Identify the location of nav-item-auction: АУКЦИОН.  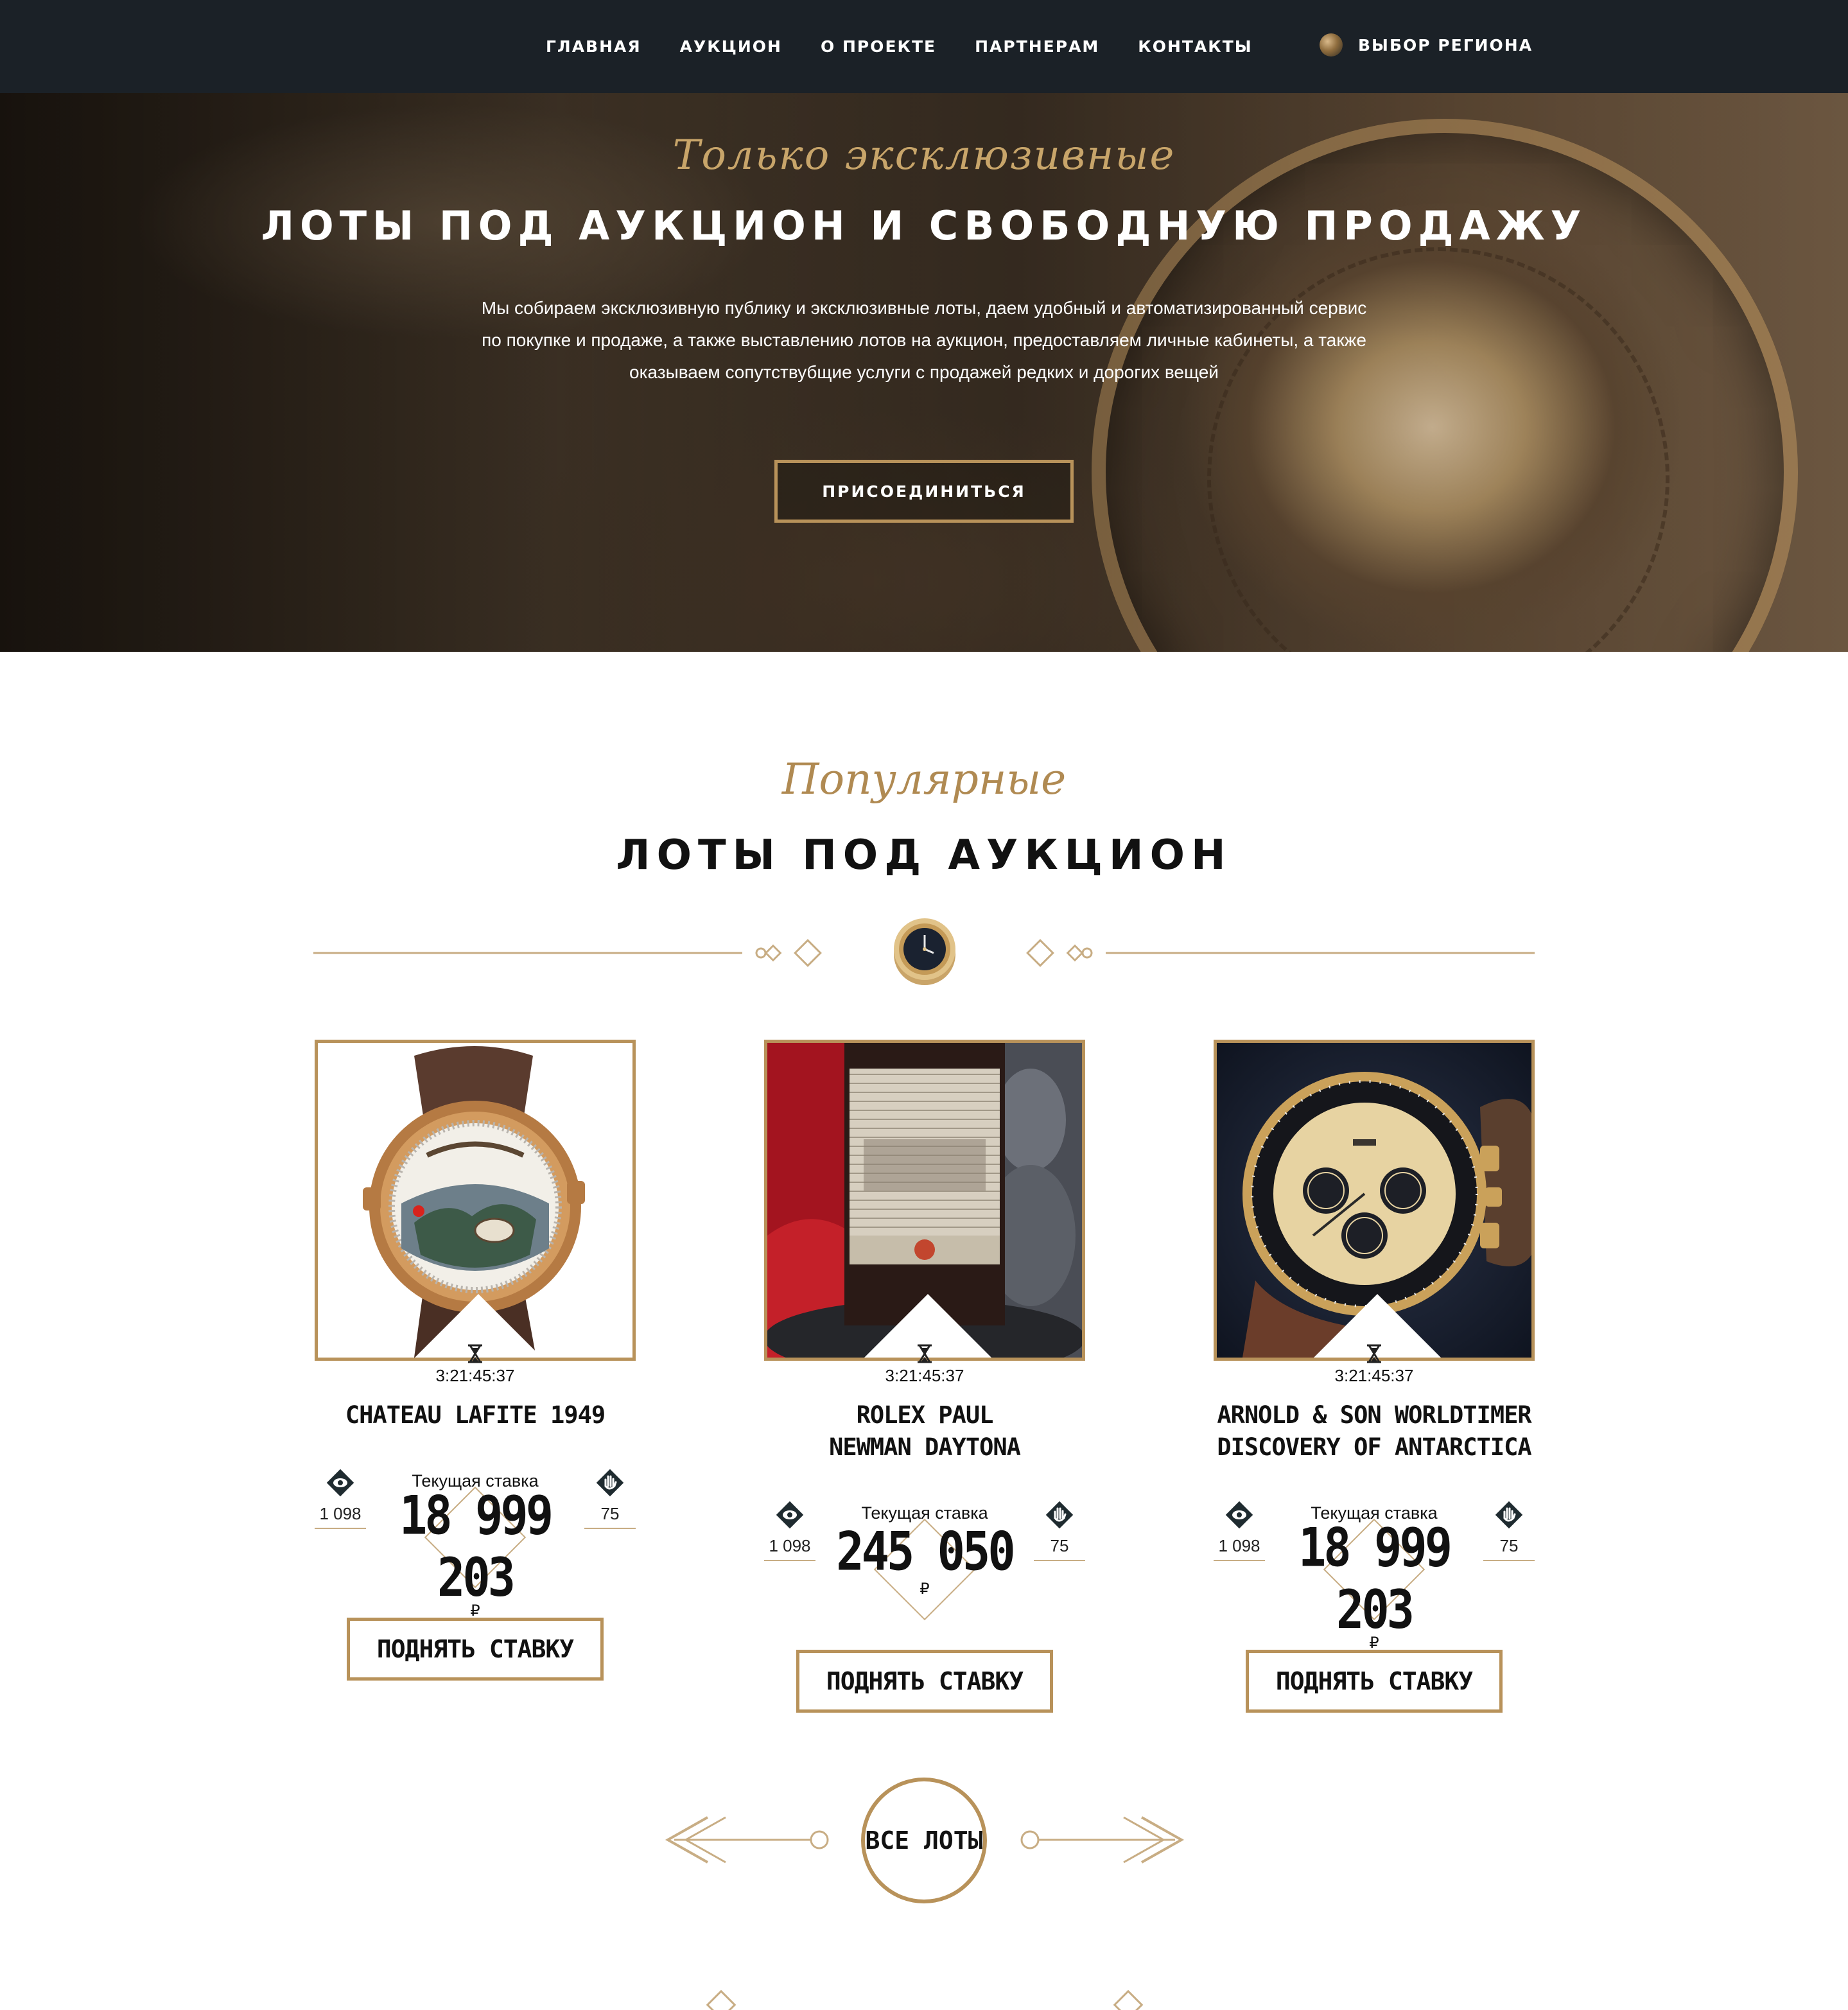
(731, 46).